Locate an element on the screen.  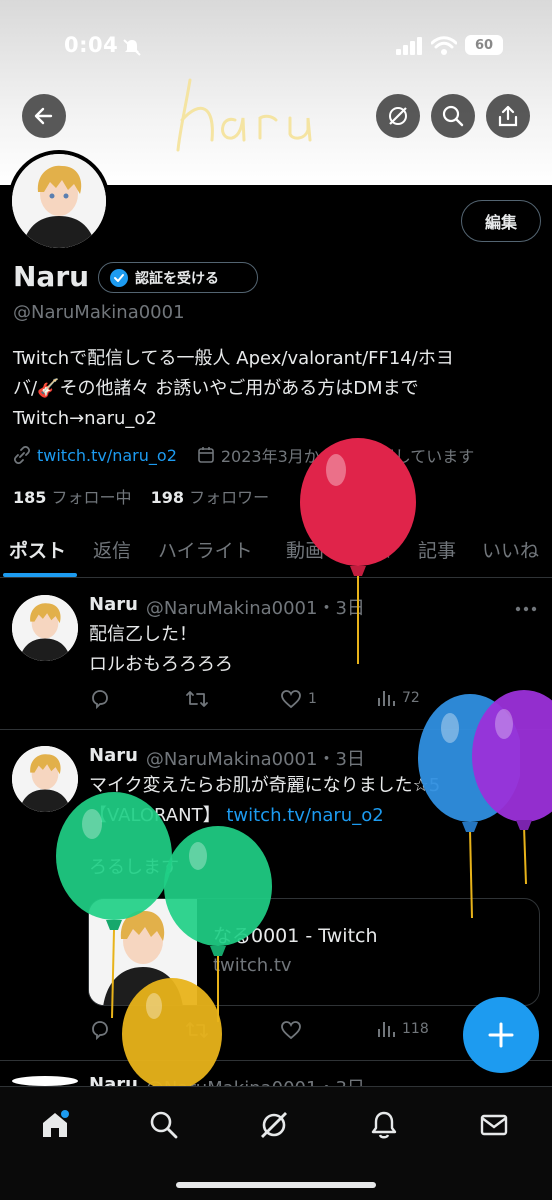
nav-messages is located at coordinates (494, 1125).